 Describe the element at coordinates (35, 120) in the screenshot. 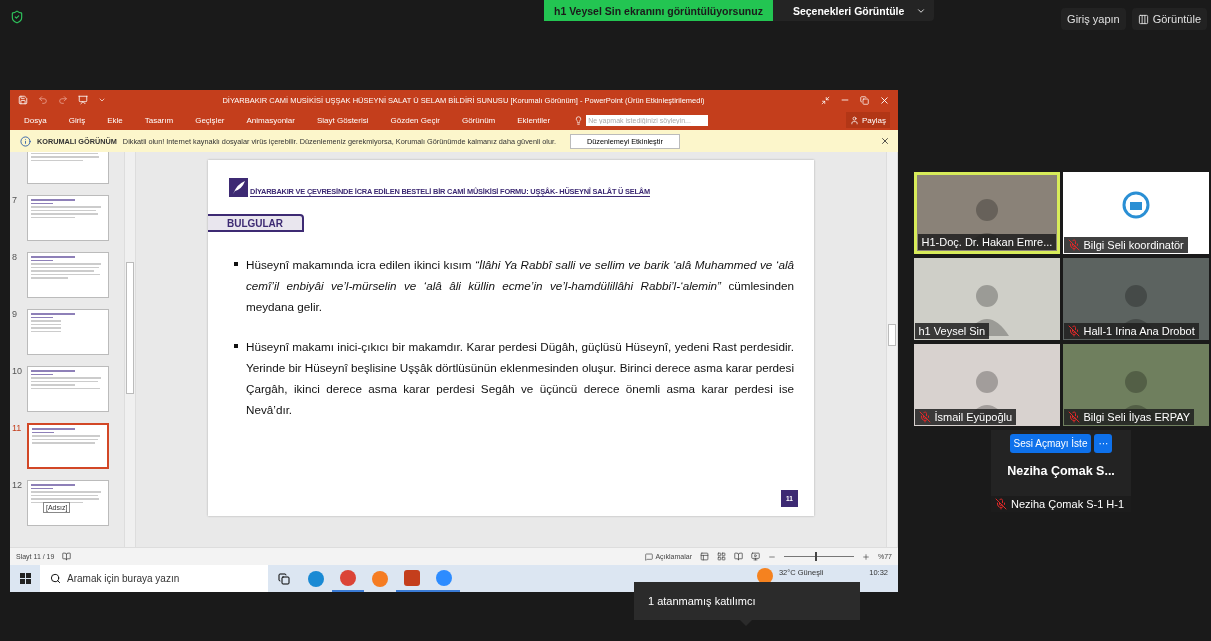

I see `ribbon-tab: Dosya` at that location.